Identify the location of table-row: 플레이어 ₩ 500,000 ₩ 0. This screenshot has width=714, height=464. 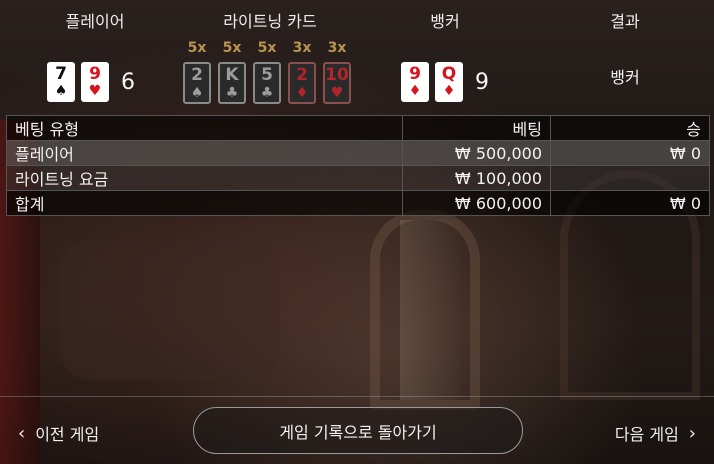
(358, 153).